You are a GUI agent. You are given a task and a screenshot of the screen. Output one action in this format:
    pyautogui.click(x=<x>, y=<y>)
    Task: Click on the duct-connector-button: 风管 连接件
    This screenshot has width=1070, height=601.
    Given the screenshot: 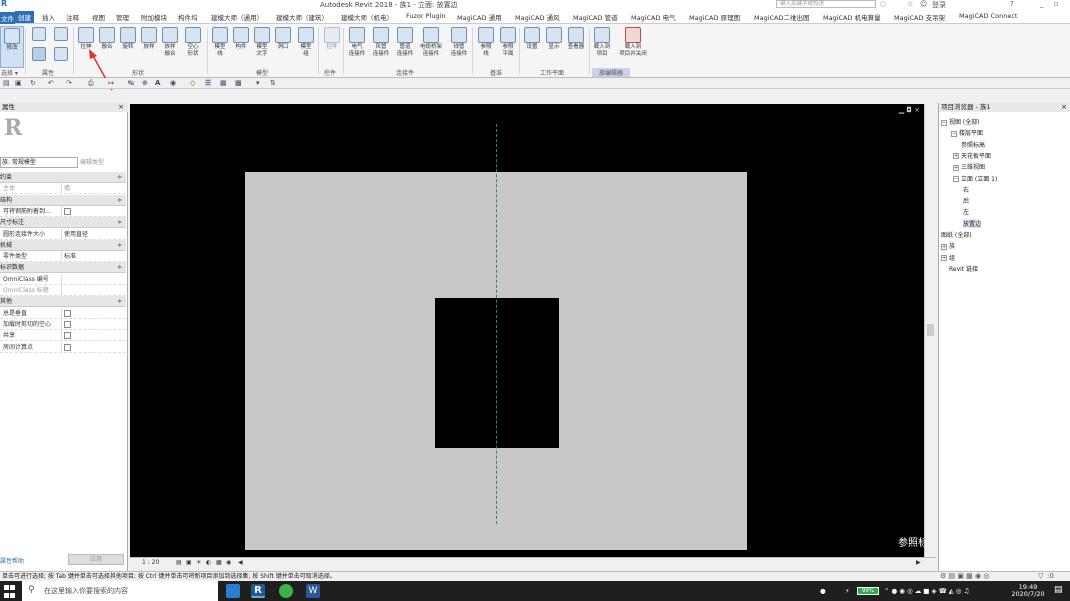 What is the action you would take?
    pyautogui.click(x=381, y=47)
    